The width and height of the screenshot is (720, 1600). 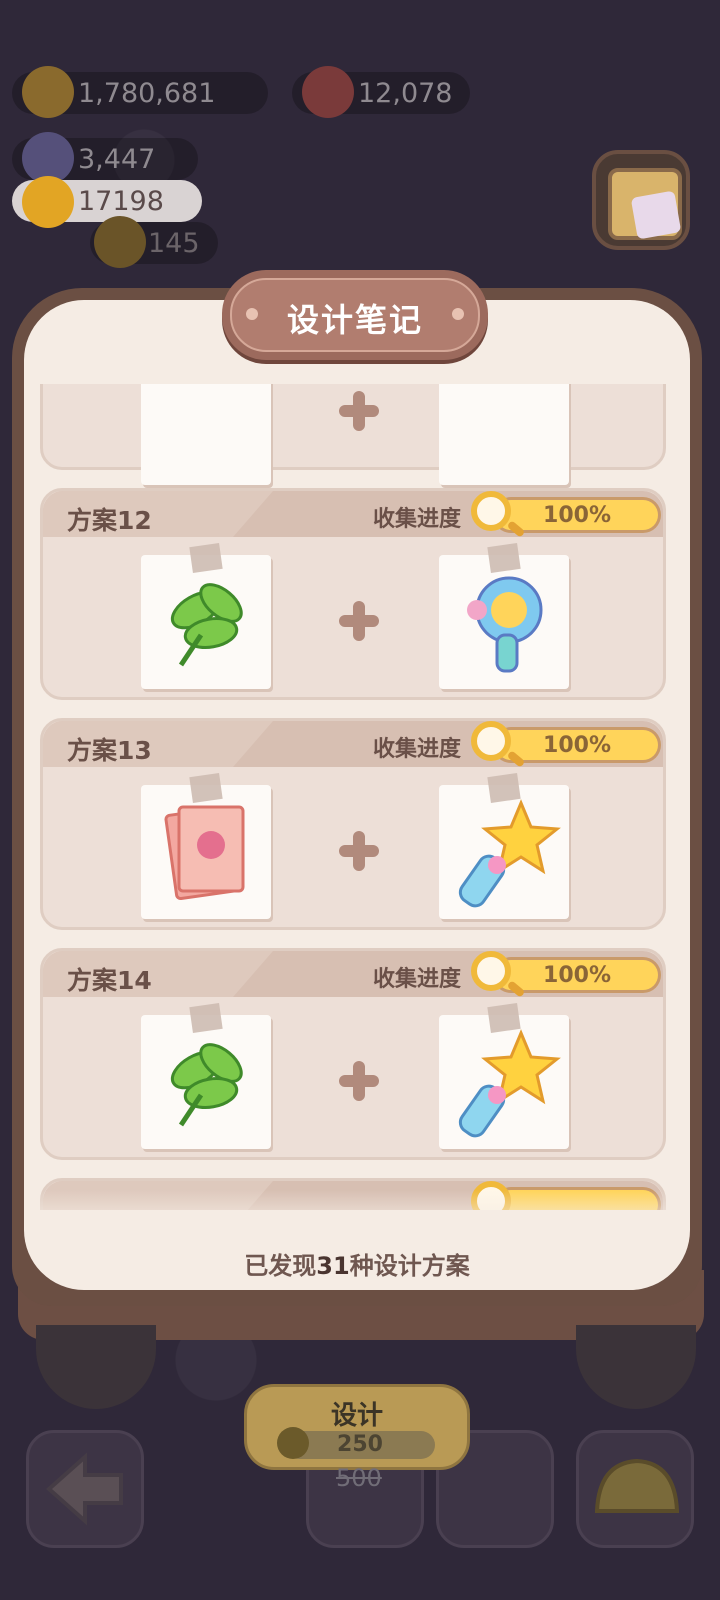 What do you see at coordinates (353, 594) in the screenshot?
I see `plan-card: 方案12 收集进度 100%` at bounding box center [353, 594].